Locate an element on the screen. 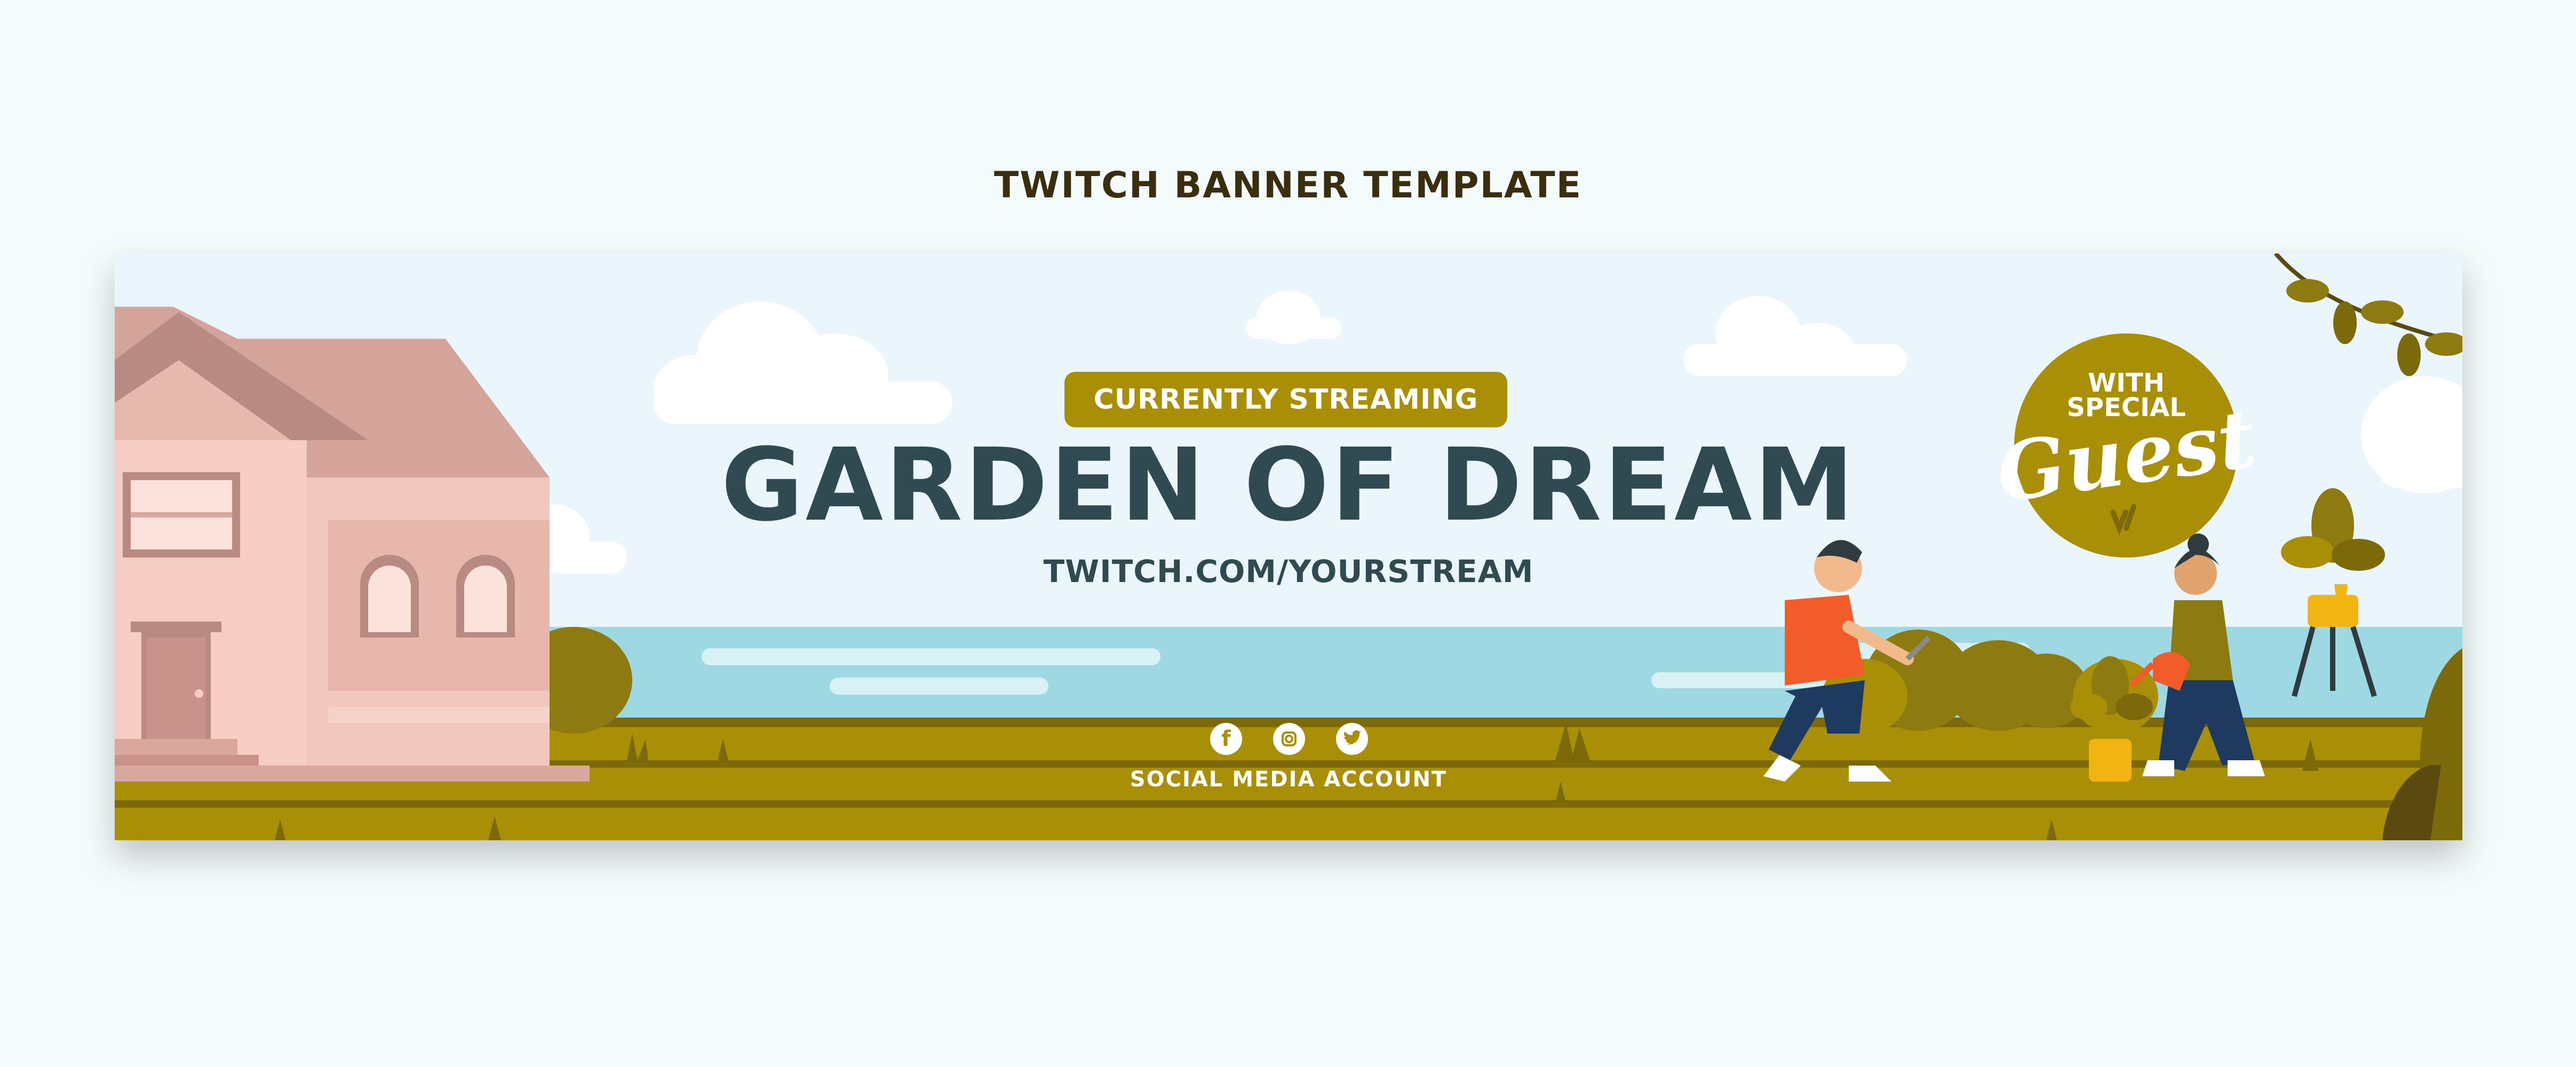 The image size is (2576, 1067). social-icons: f is located at coordinates (1289, 742).